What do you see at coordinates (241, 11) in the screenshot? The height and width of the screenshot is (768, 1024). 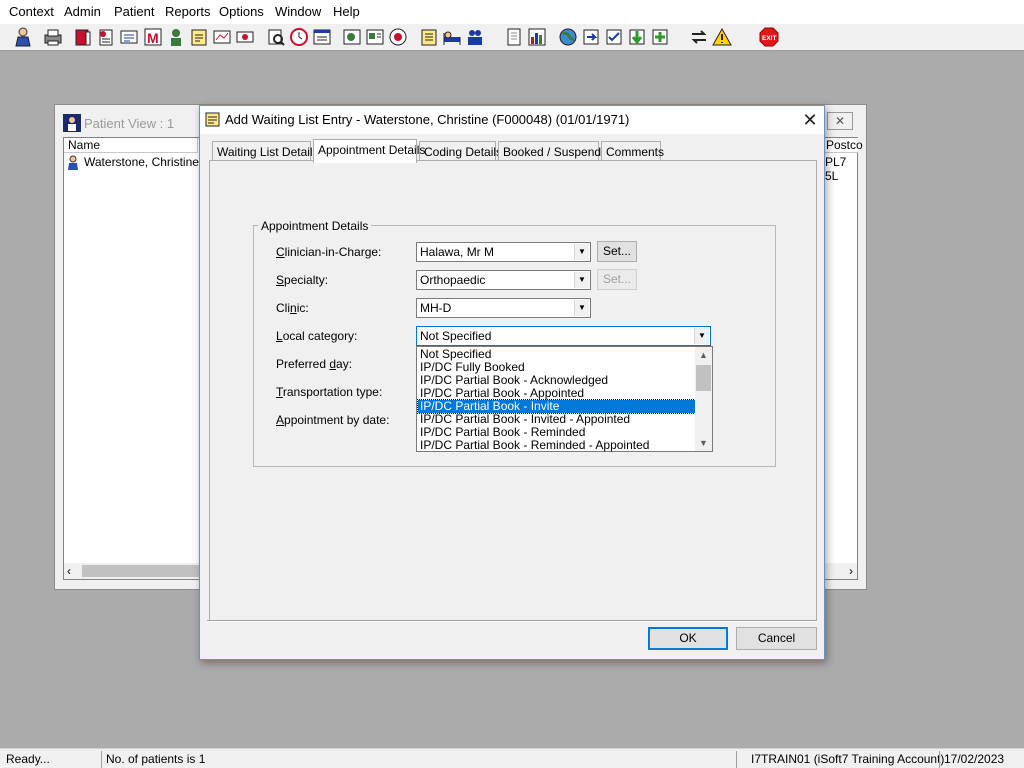 I see `menu-options: Options` at bounding box center [241, 11].